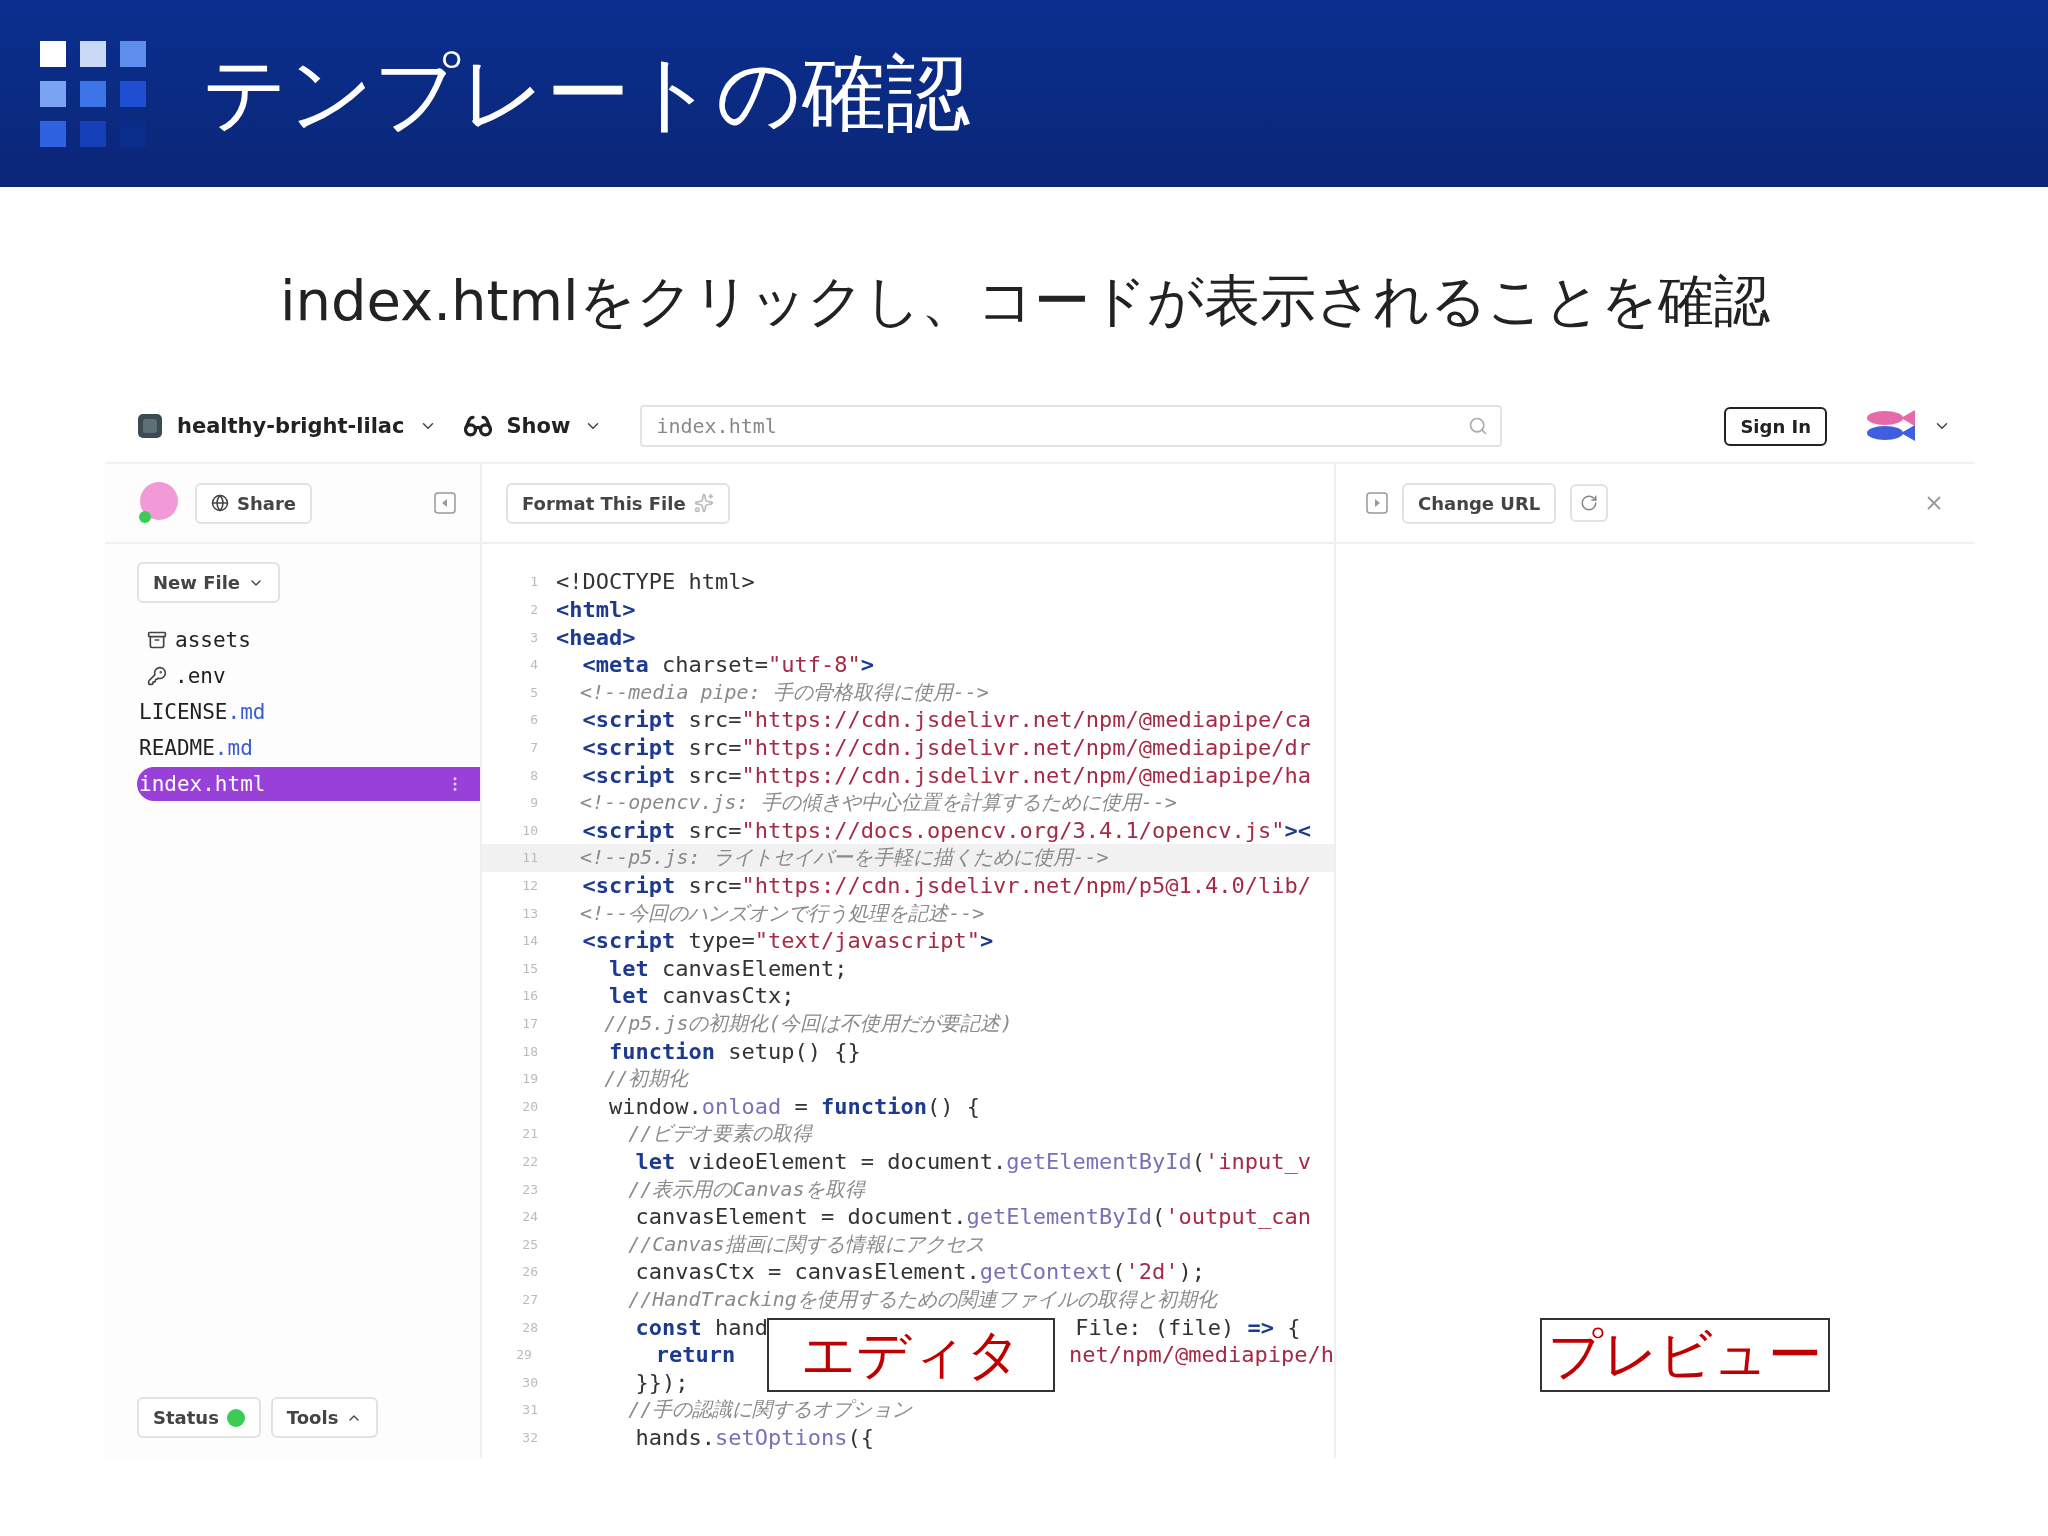 This screenshot has height=1536, width=2048. I want to click on grid-logo-icon, so click(93, 93).